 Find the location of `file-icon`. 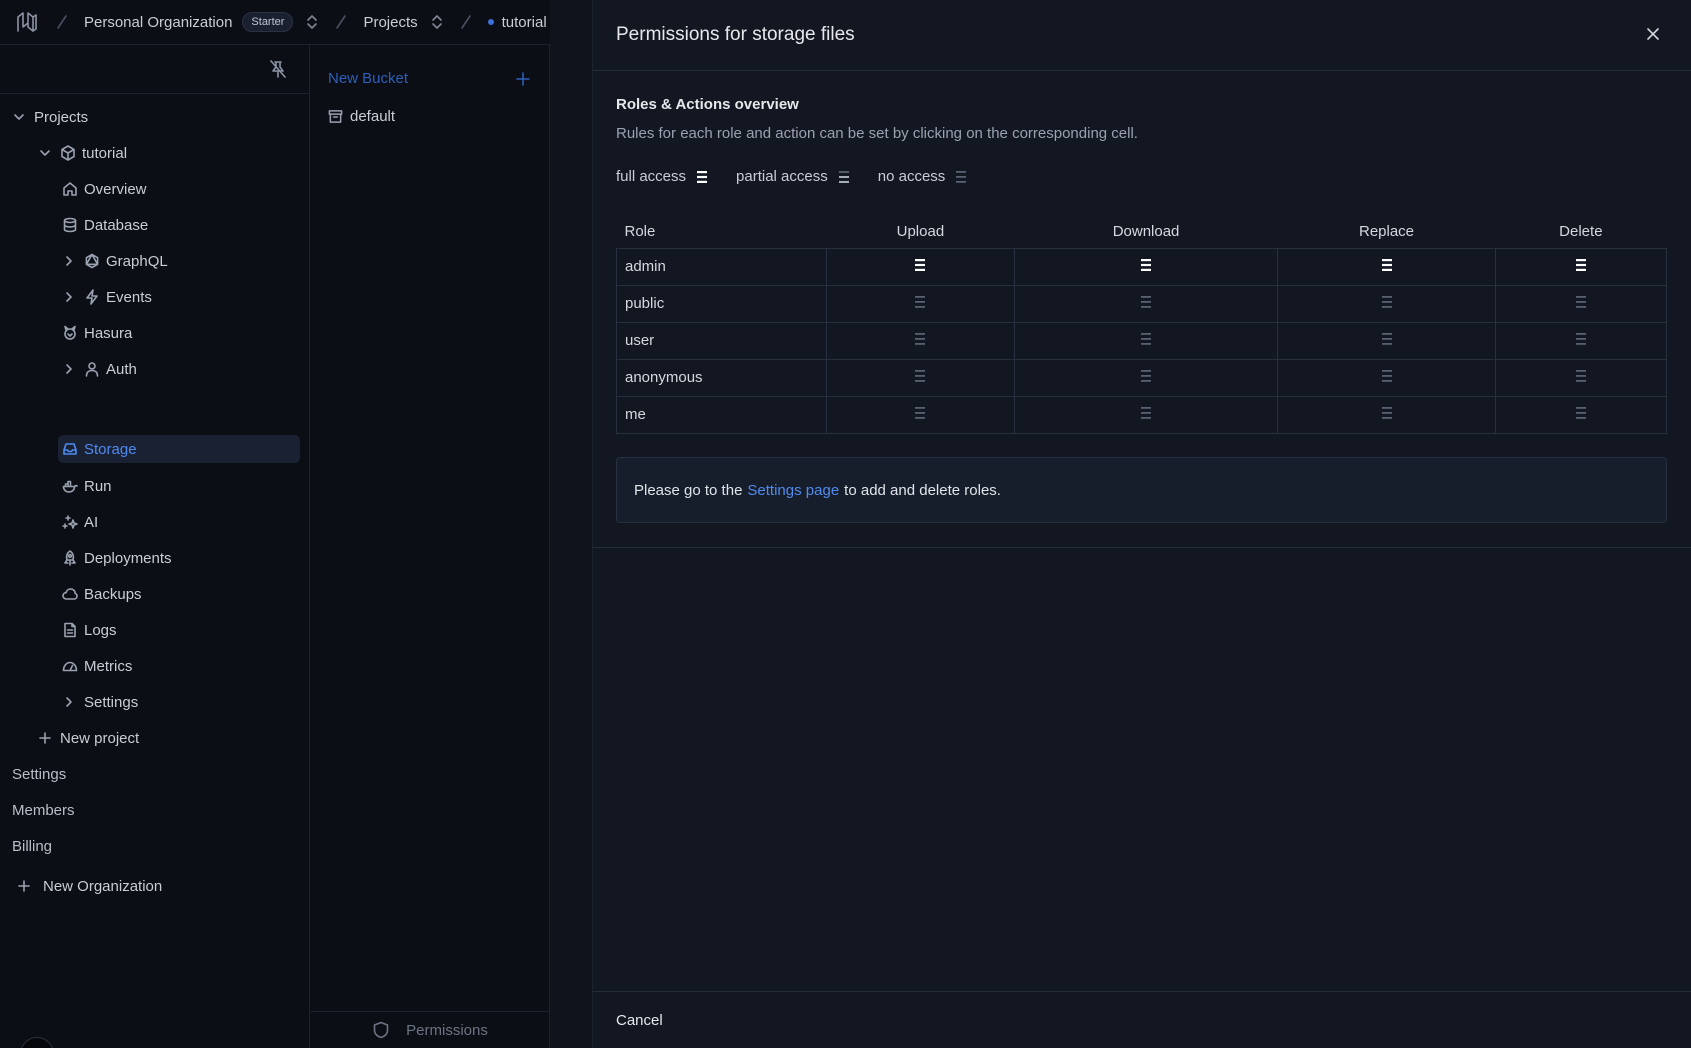

file-icon is located at coordinates (70, 630).